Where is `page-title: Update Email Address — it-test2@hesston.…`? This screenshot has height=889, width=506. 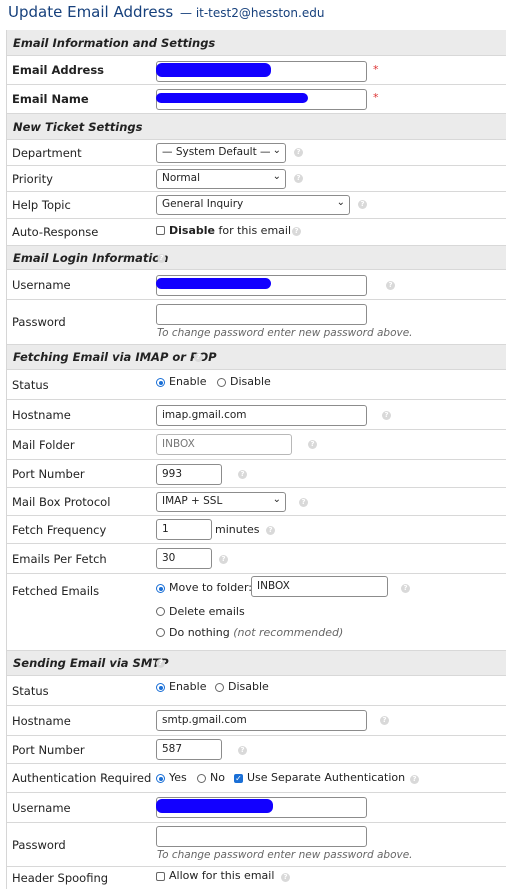
page-title: Update Email Address — it-test2@hesston.… is located at coordinates (166, 12).